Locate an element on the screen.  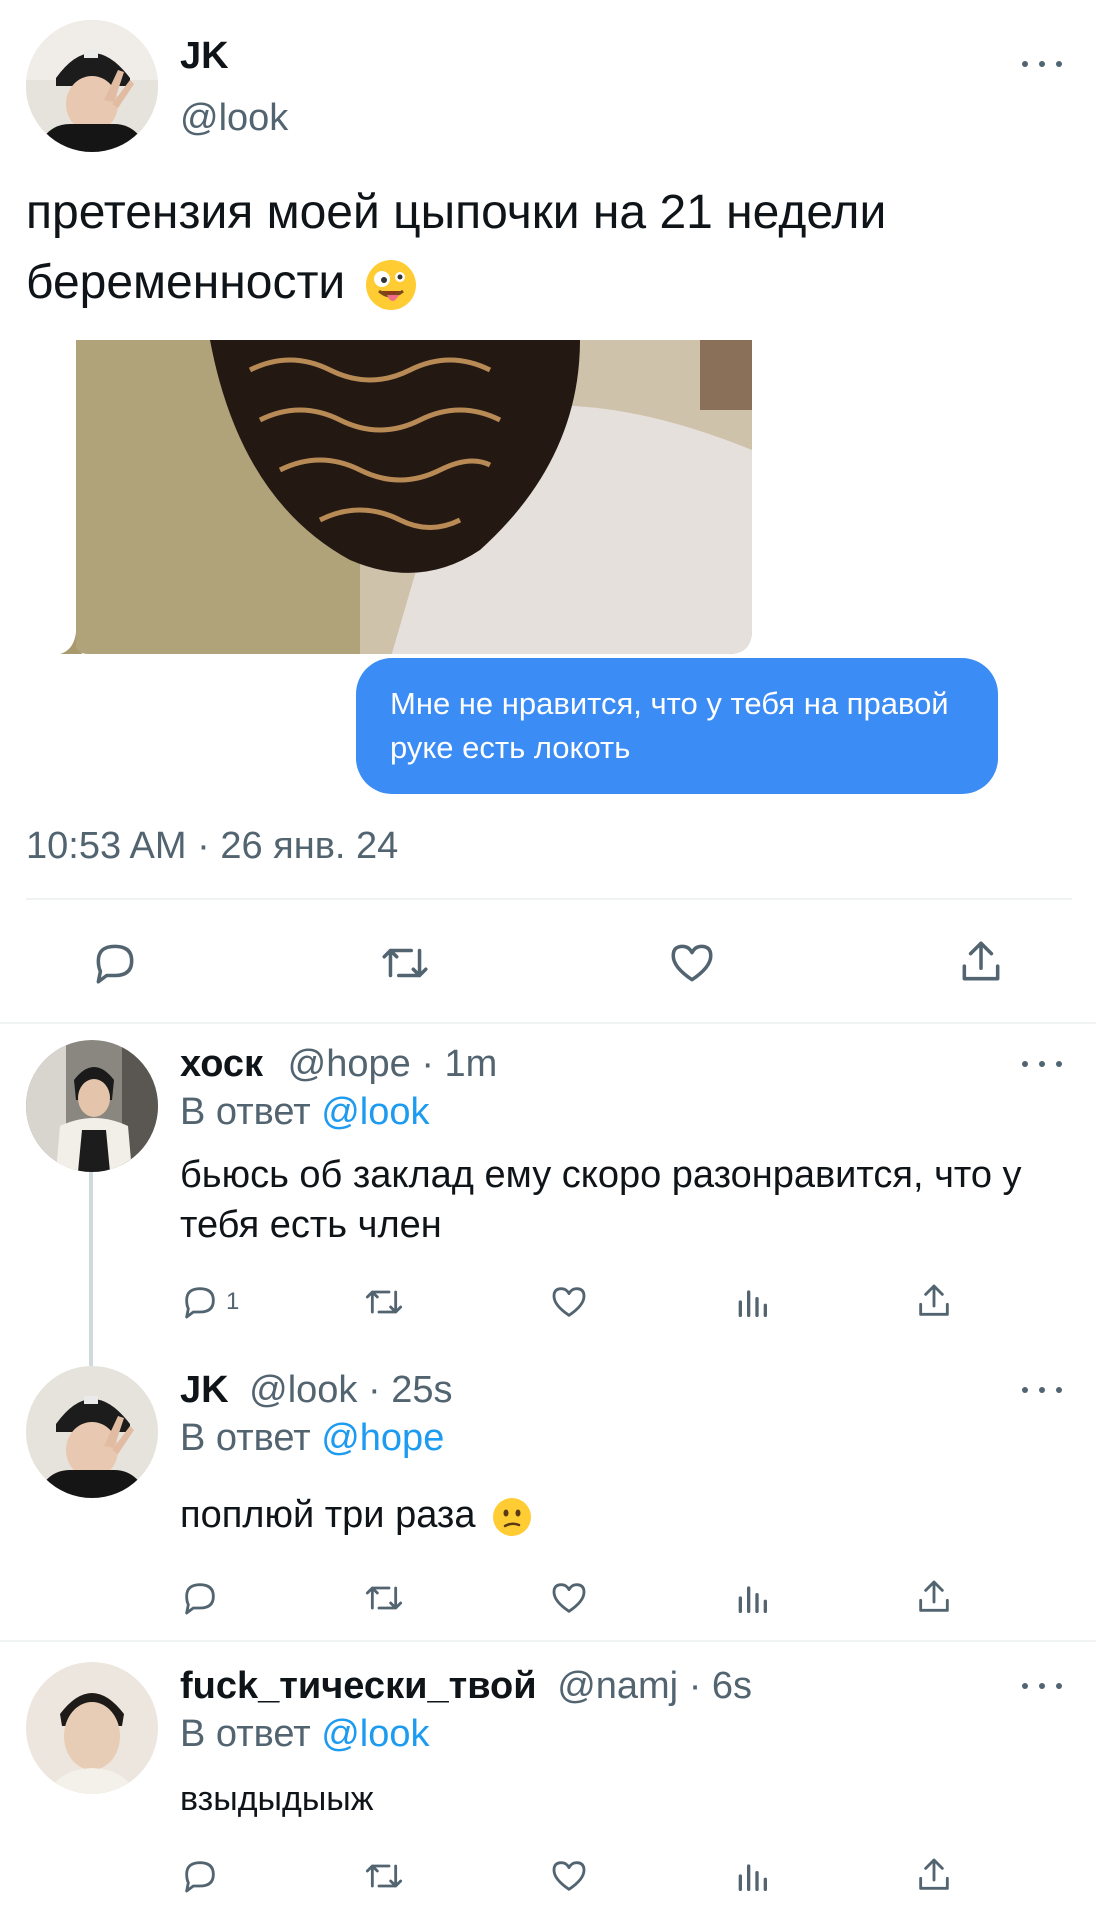
handle: @hope is located at coordinates (349, 1064).